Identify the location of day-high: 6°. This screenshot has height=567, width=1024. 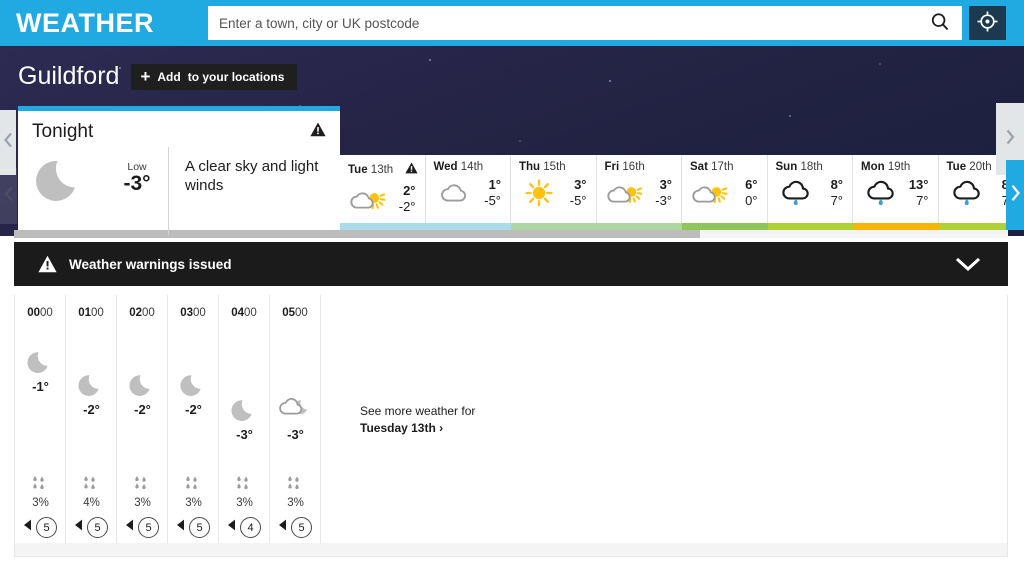
(751, 184).